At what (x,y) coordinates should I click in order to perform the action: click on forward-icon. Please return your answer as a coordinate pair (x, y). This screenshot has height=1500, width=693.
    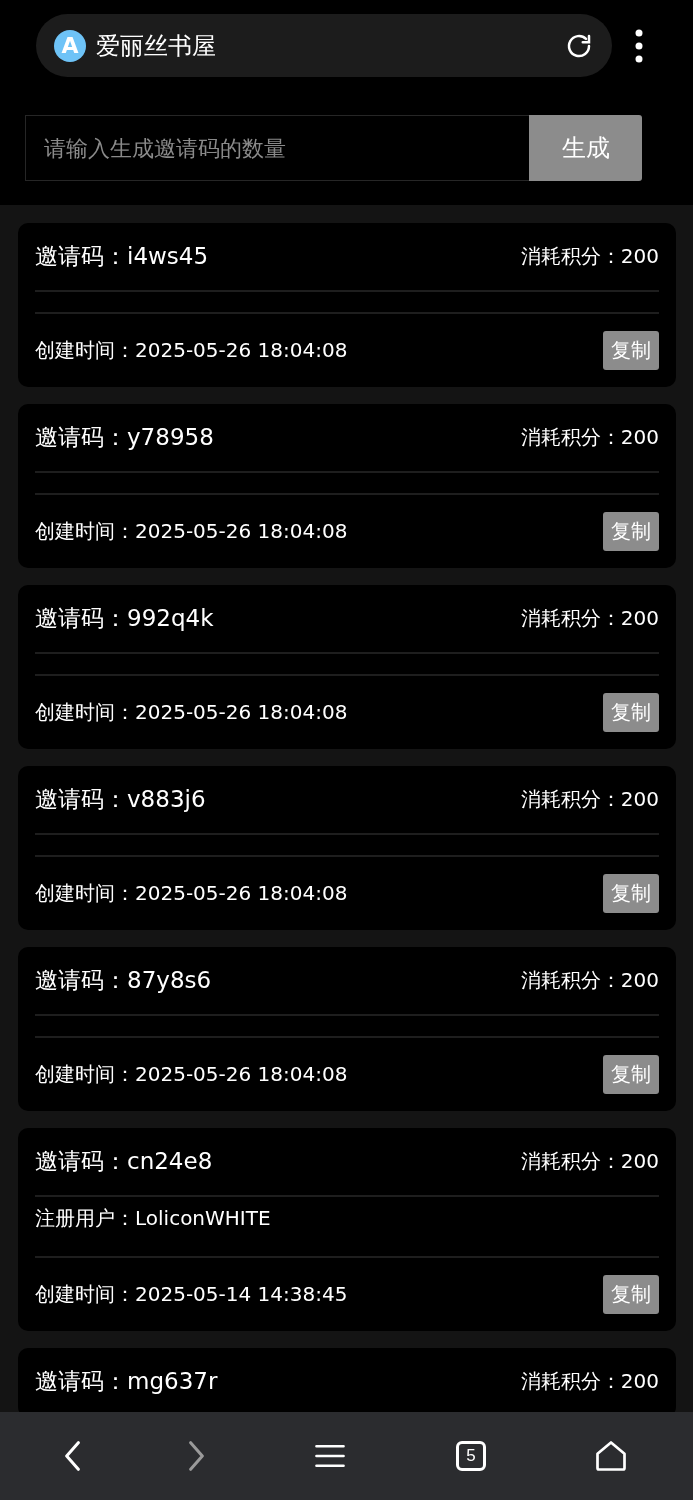
    Looking at the image, I should click on (197, 1456).